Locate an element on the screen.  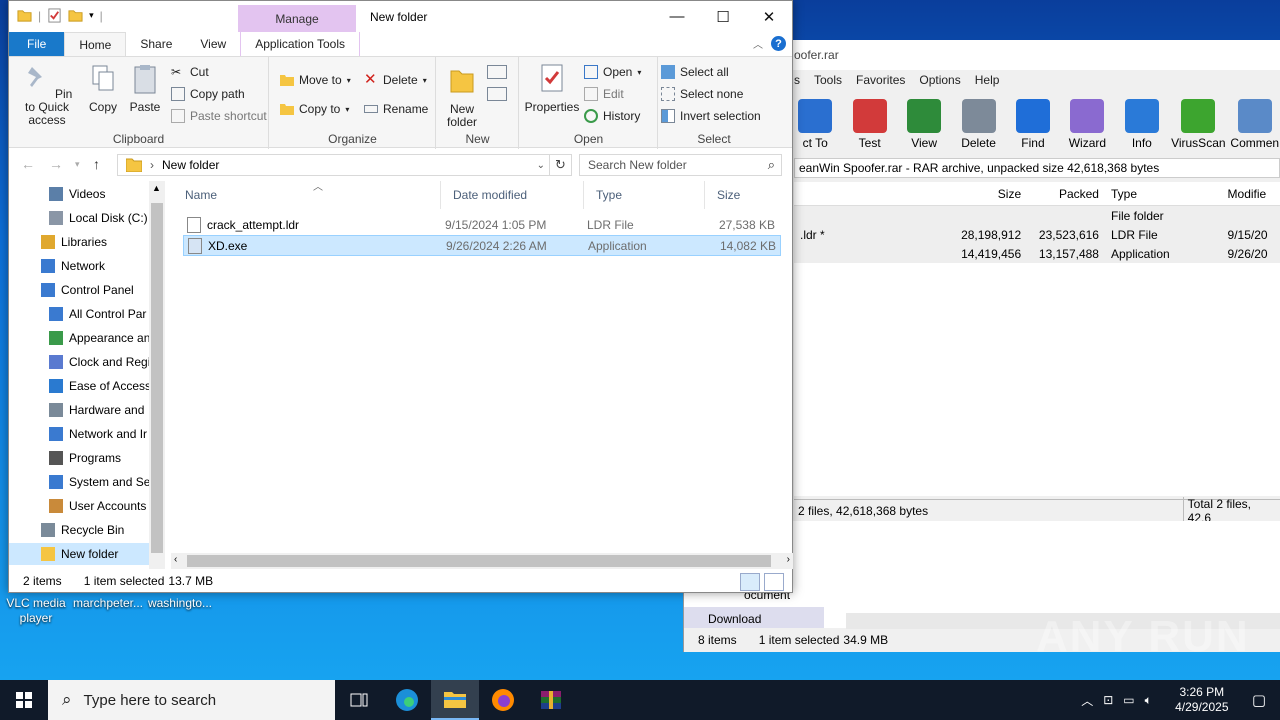
forward-arrow-icon: → is located at coordinates (56, 164).